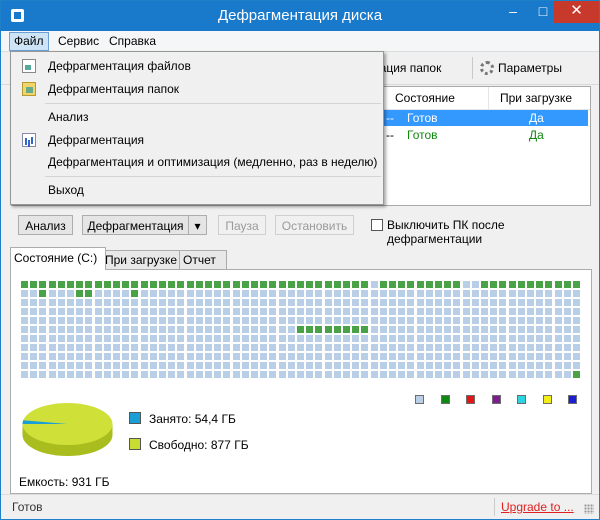 The image size is (600, 520). Describe the element at coordinates (58, 258) in the screenshot. I see `tab-state: Состояние (C:)` at that location.